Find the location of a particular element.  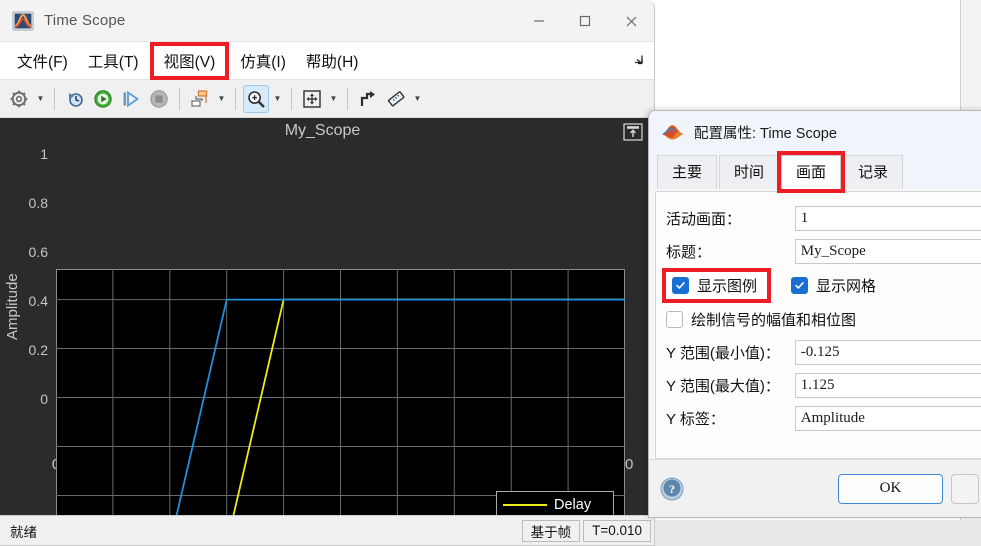

configuration-properties-button is located at coordinates (19, 99).